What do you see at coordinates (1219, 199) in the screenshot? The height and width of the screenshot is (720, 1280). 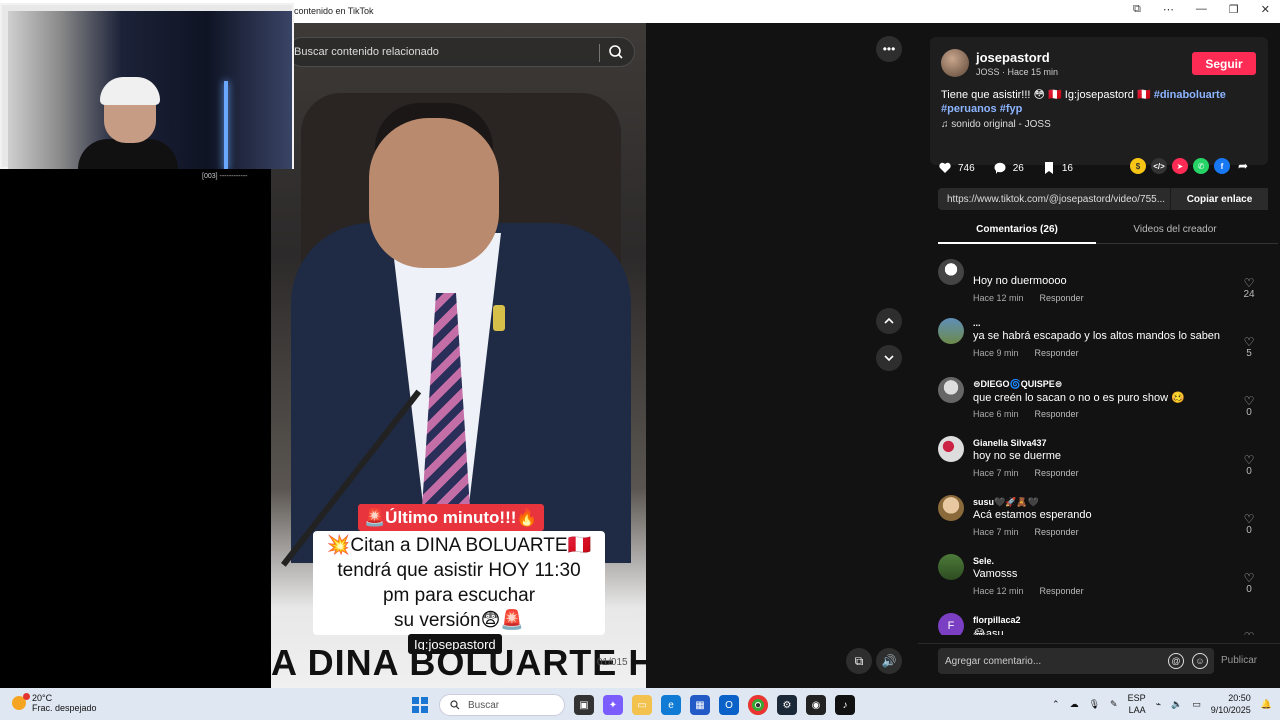 I see `copy-link-button: Copiar enlace` at bounding box center [1219, 199].